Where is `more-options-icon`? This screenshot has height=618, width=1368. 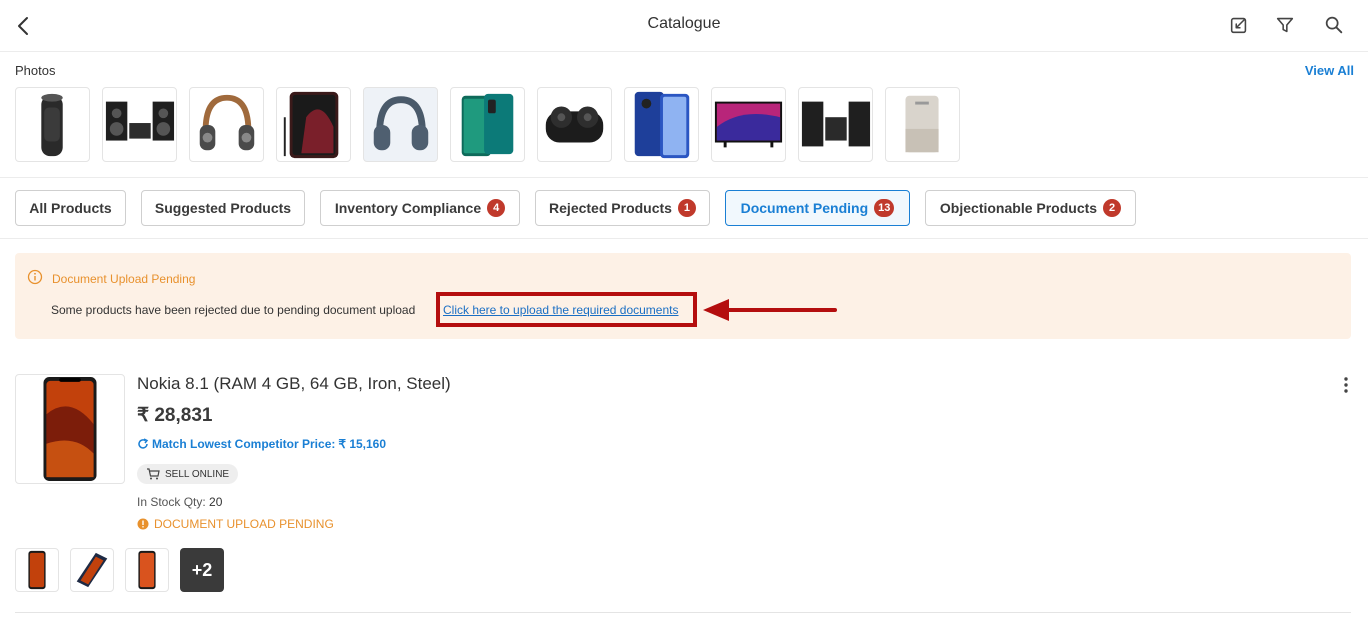
more-options-icon is located at coordinates (1346, 385).